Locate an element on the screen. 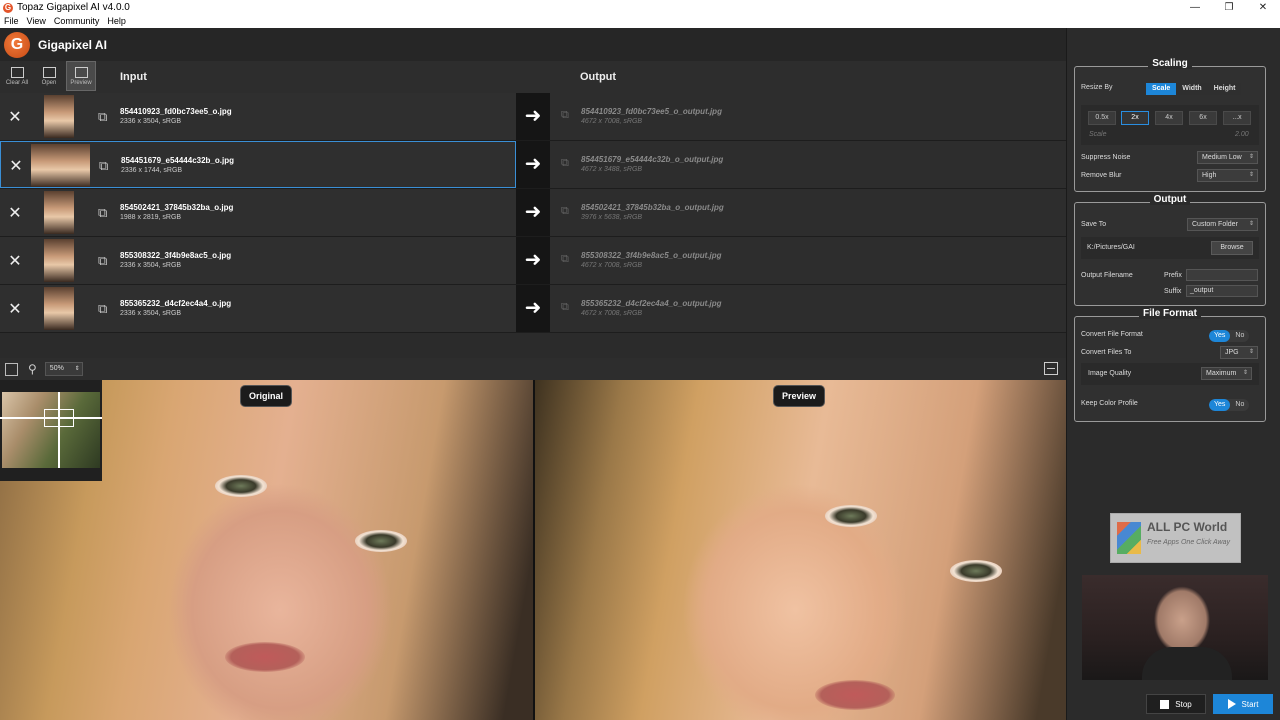  window-title: Topaz Gigapixel AI v4.0.0 is located at coordinates (73, 7).